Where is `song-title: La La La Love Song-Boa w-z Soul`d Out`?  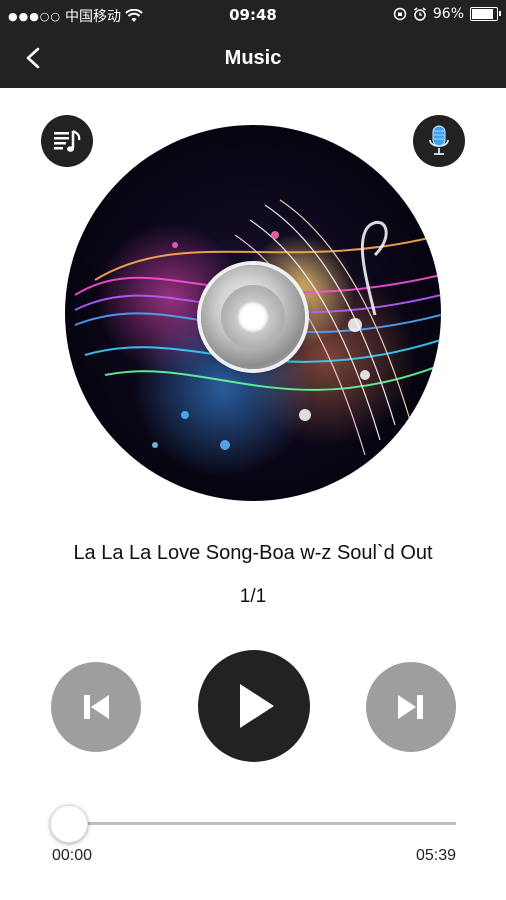
song-title: La La La Love Song-Boa w-z Soul`d Out is located at coordinates (253, 553).